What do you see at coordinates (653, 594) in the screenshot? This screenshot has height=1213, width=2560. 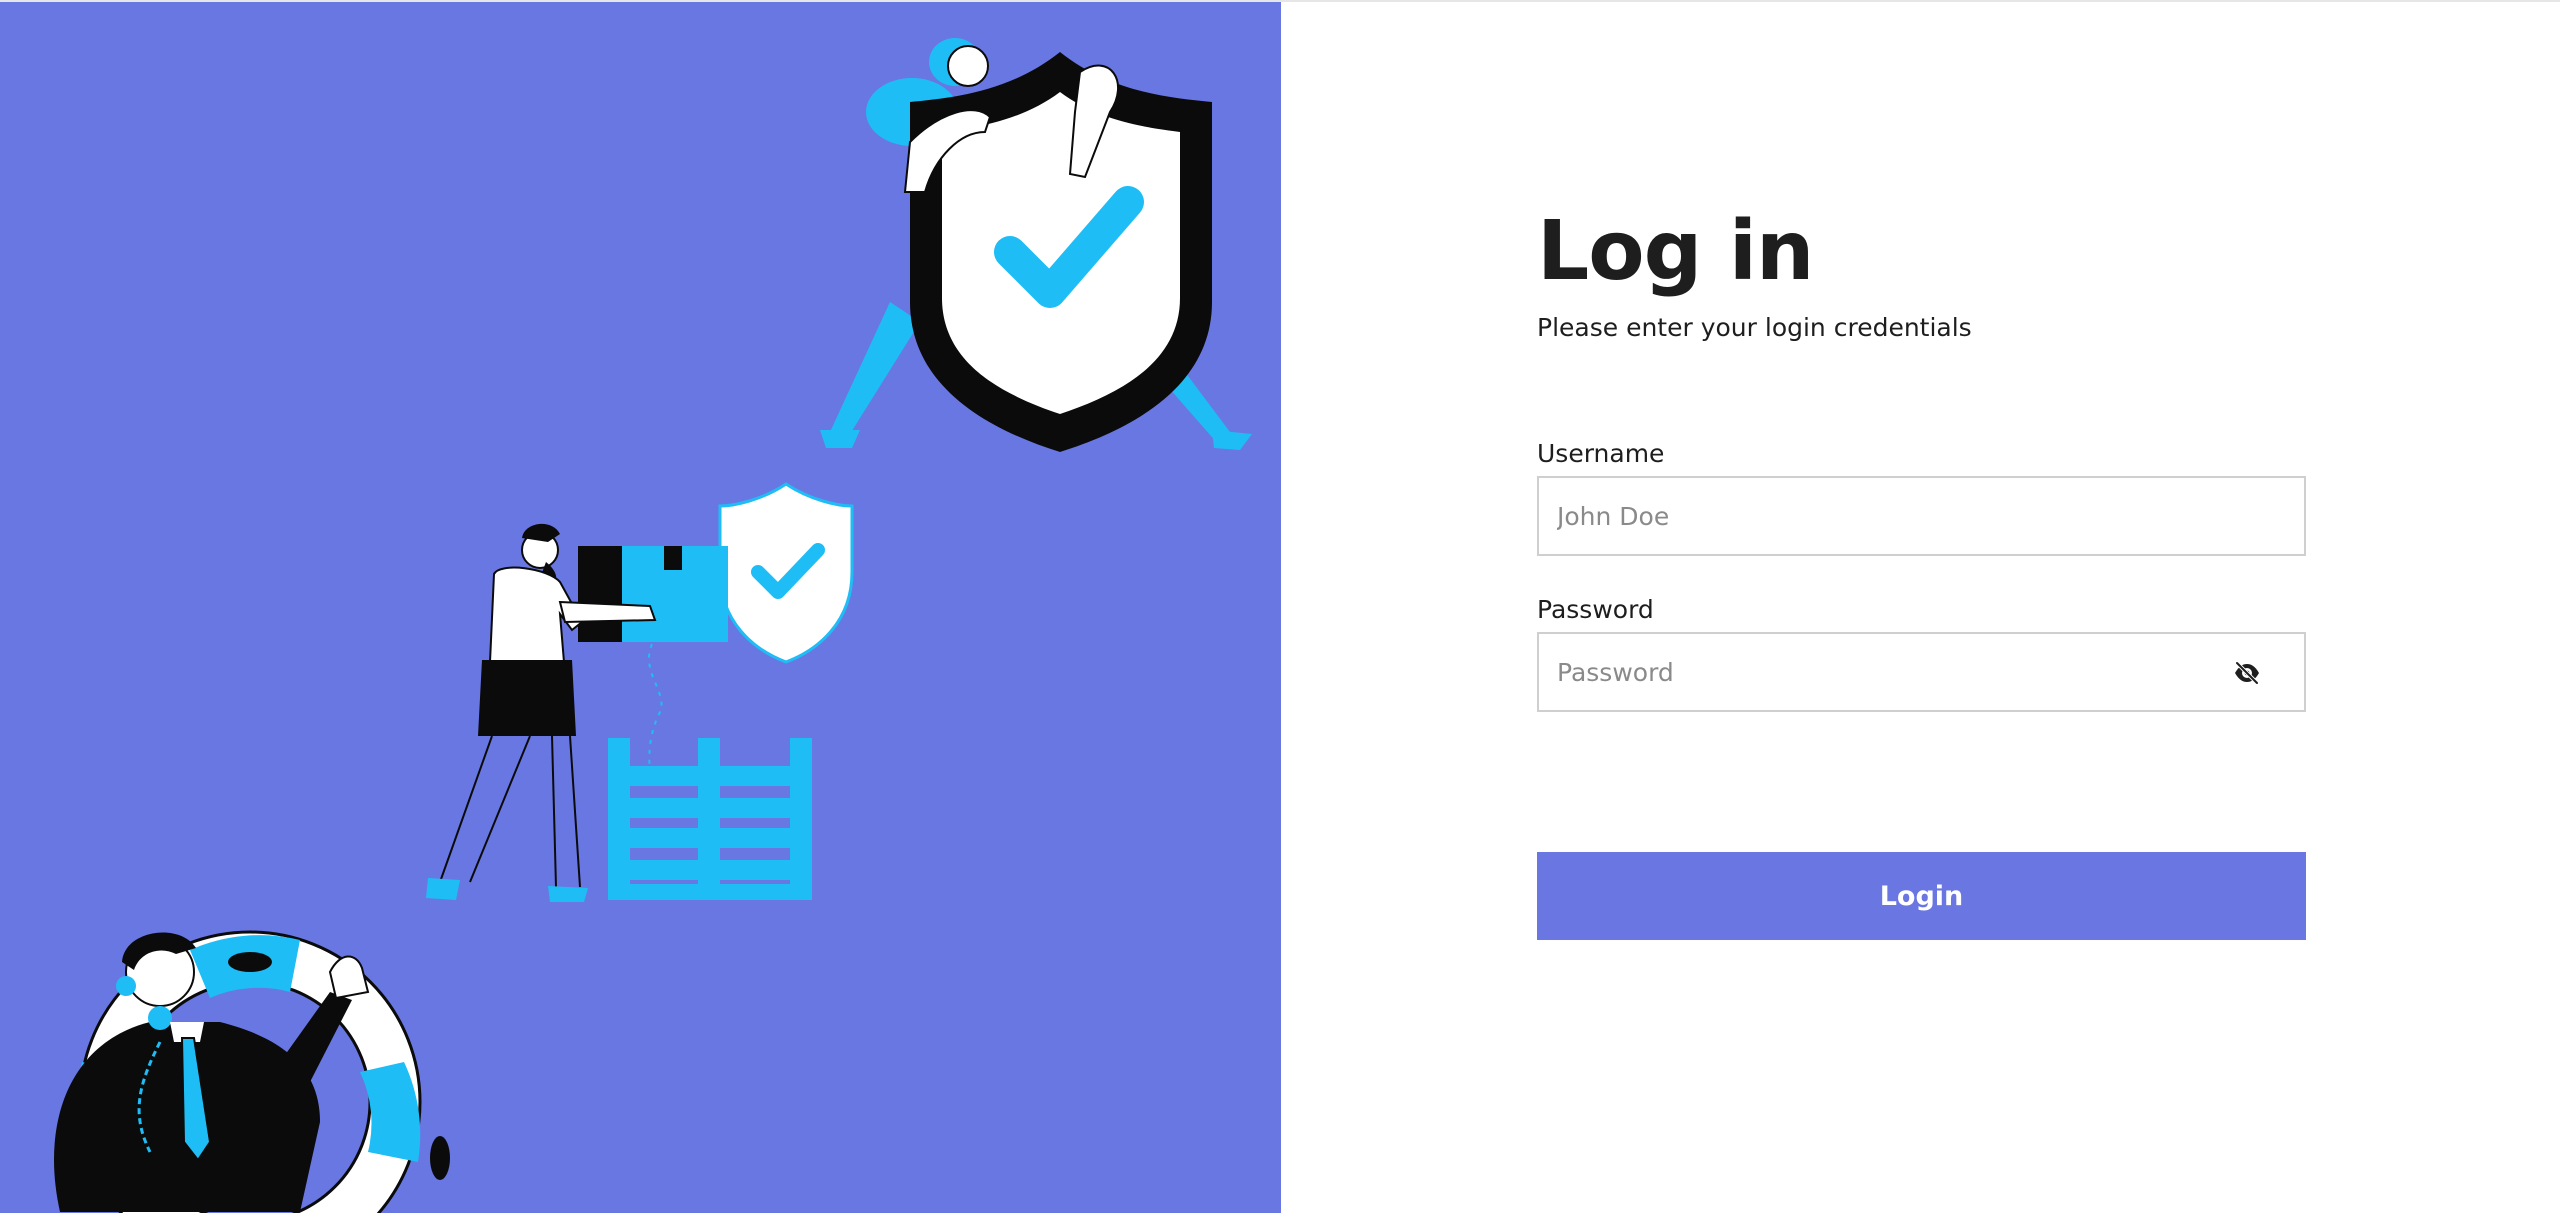 I see `package-box-icon` at bounding box center [653, 594].